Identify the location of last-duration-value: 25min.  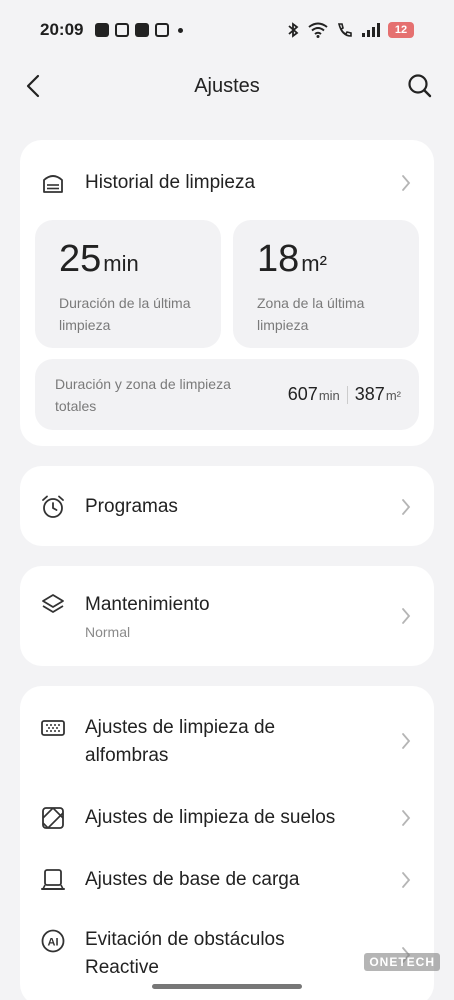
(99, 259).